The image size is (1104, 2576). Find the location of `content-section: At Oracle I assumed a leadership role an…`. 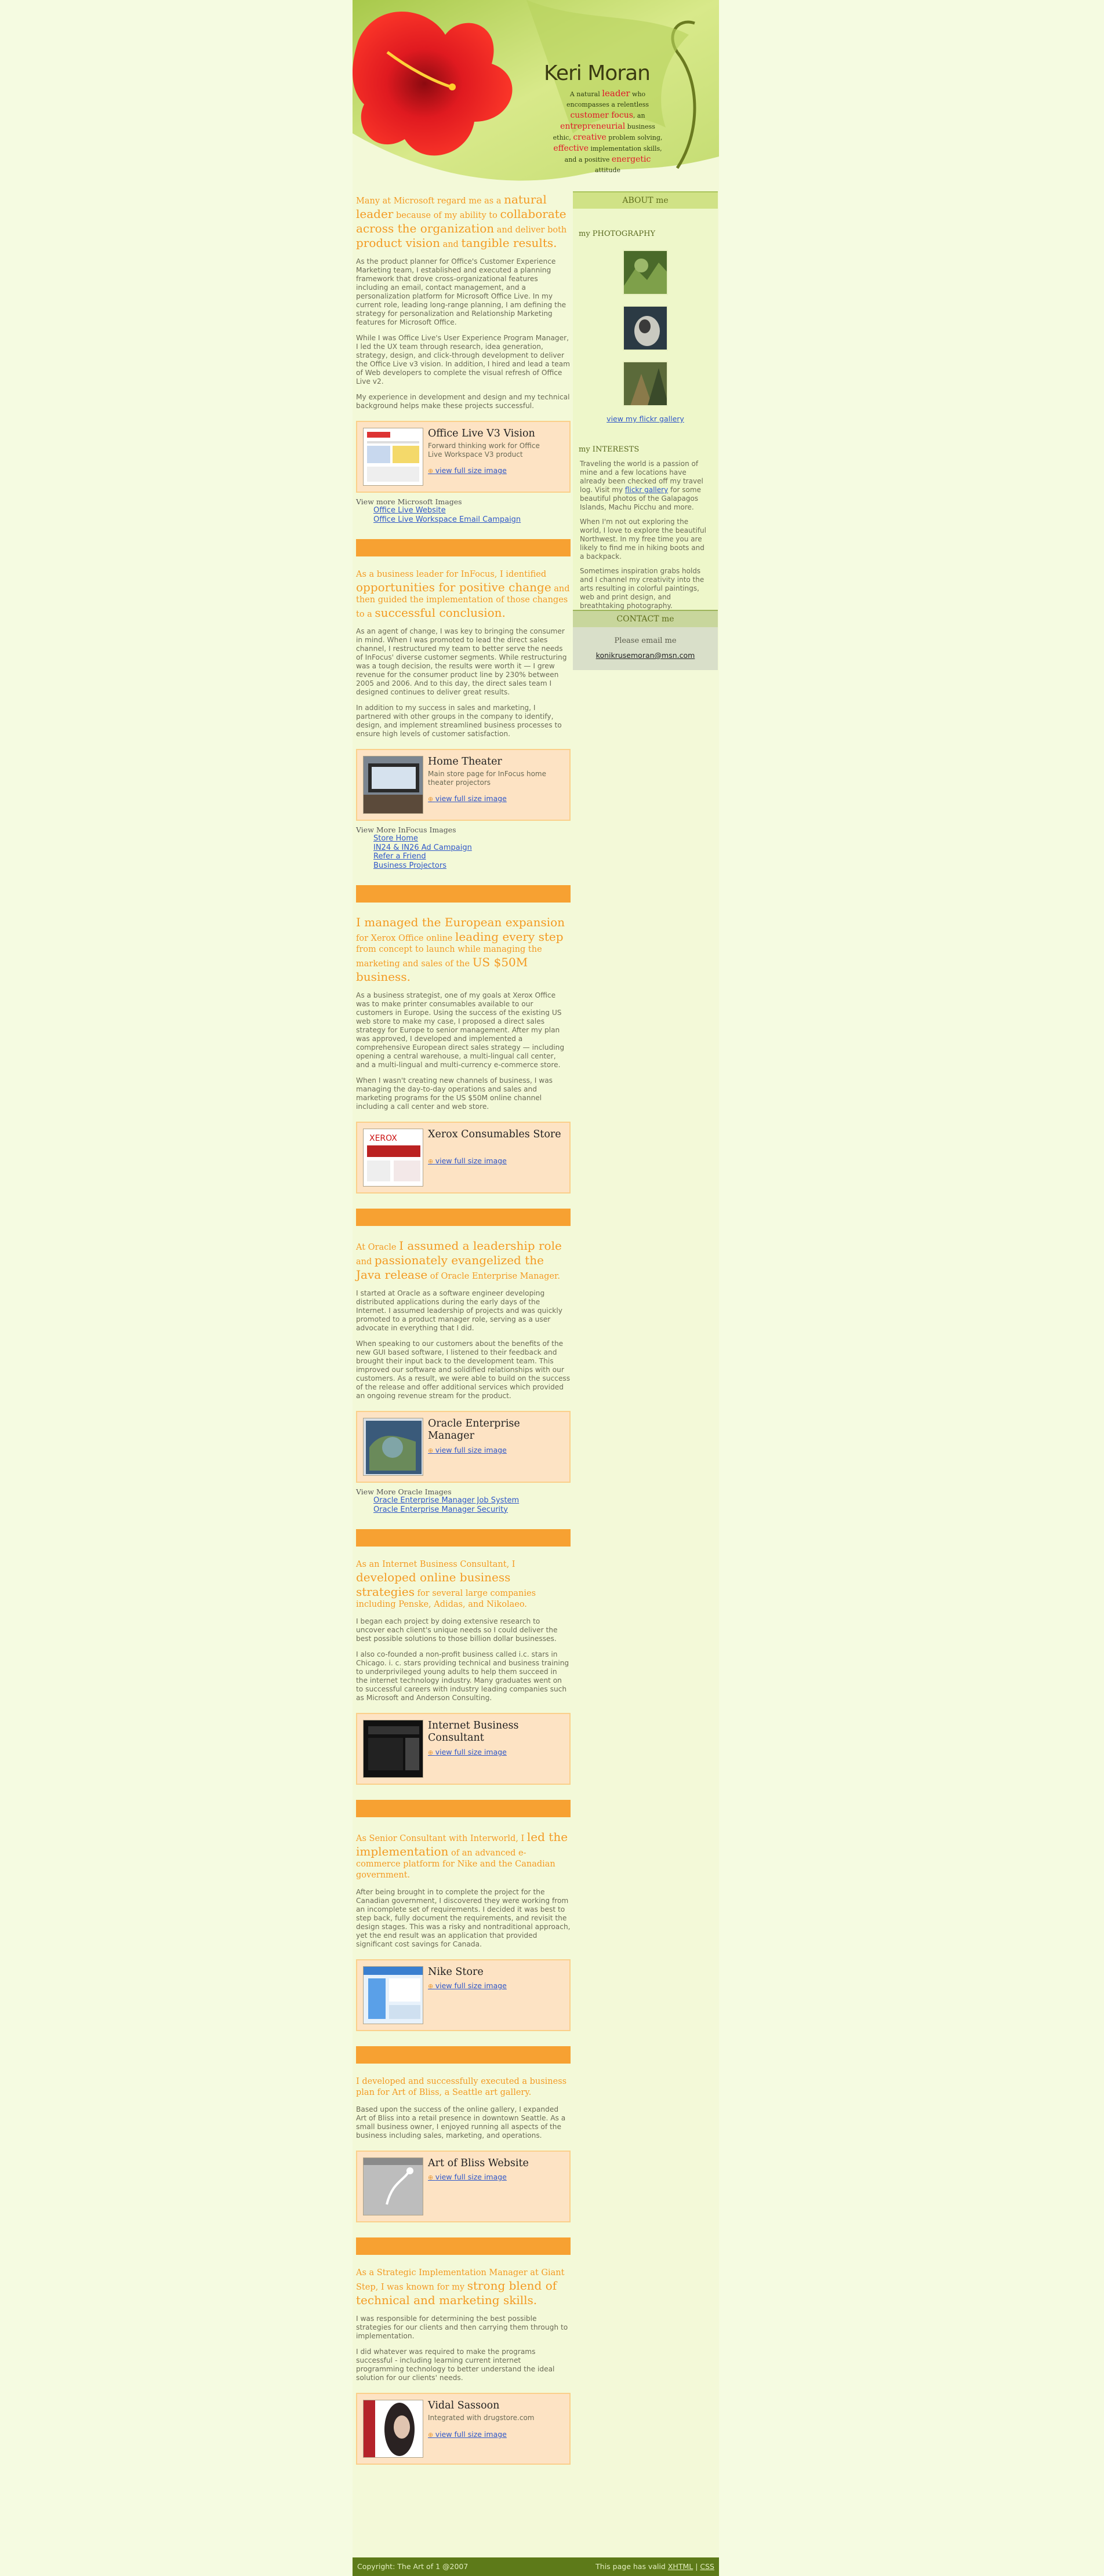

content-section: At Oracle I assumed a leadership role an… is located at coordinates (464, 1361).